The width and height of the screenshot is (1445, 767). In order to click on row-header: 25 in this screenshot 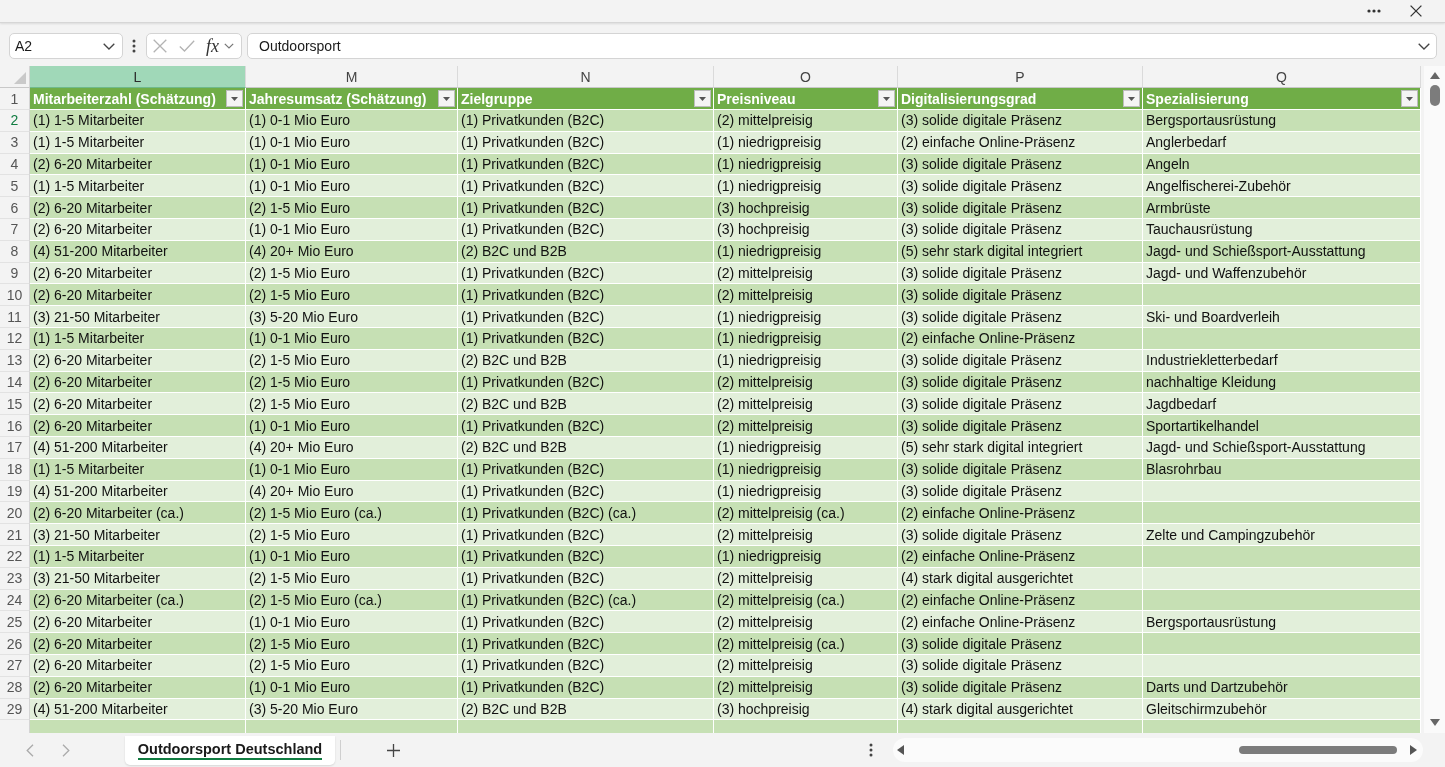, I will do `click(15, 622)`.